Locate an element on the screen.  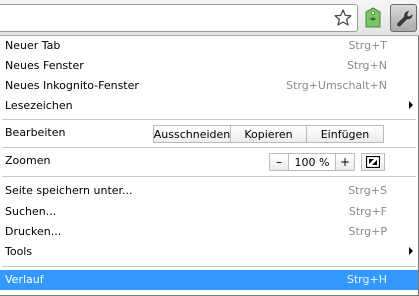
zoom-controls: – 100 % + is located at coordinates (312, 162).